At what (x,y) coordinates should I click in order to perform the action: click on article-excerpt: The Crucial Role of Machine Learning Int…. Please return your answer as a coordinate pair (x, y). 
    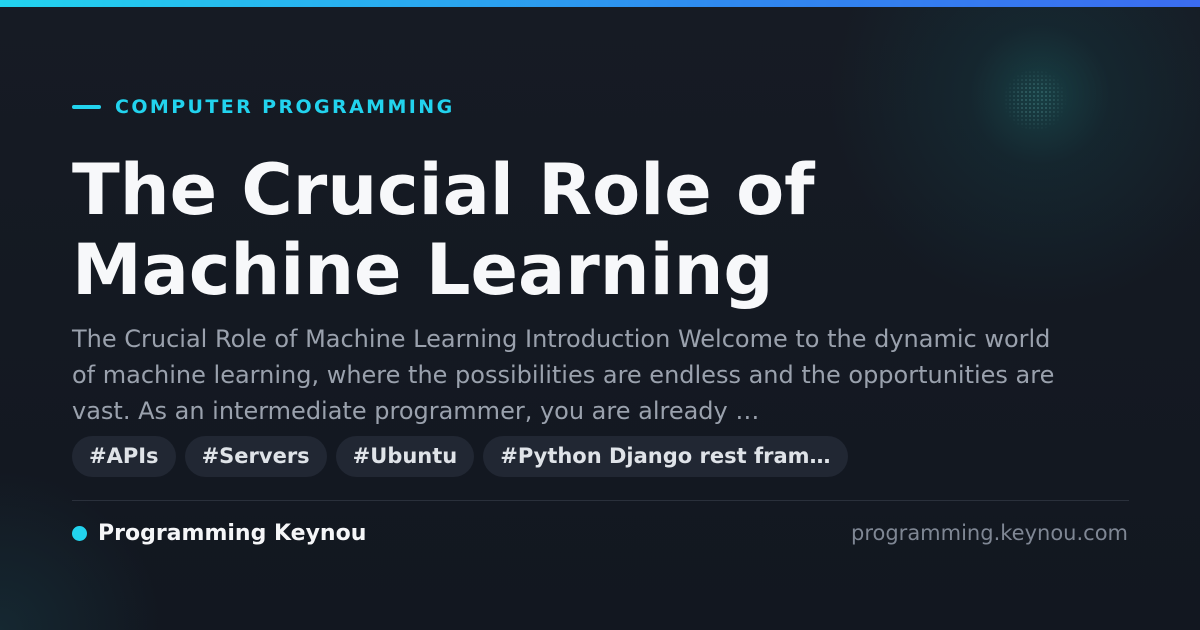
    Looking at the image, I should click on (563, 375).